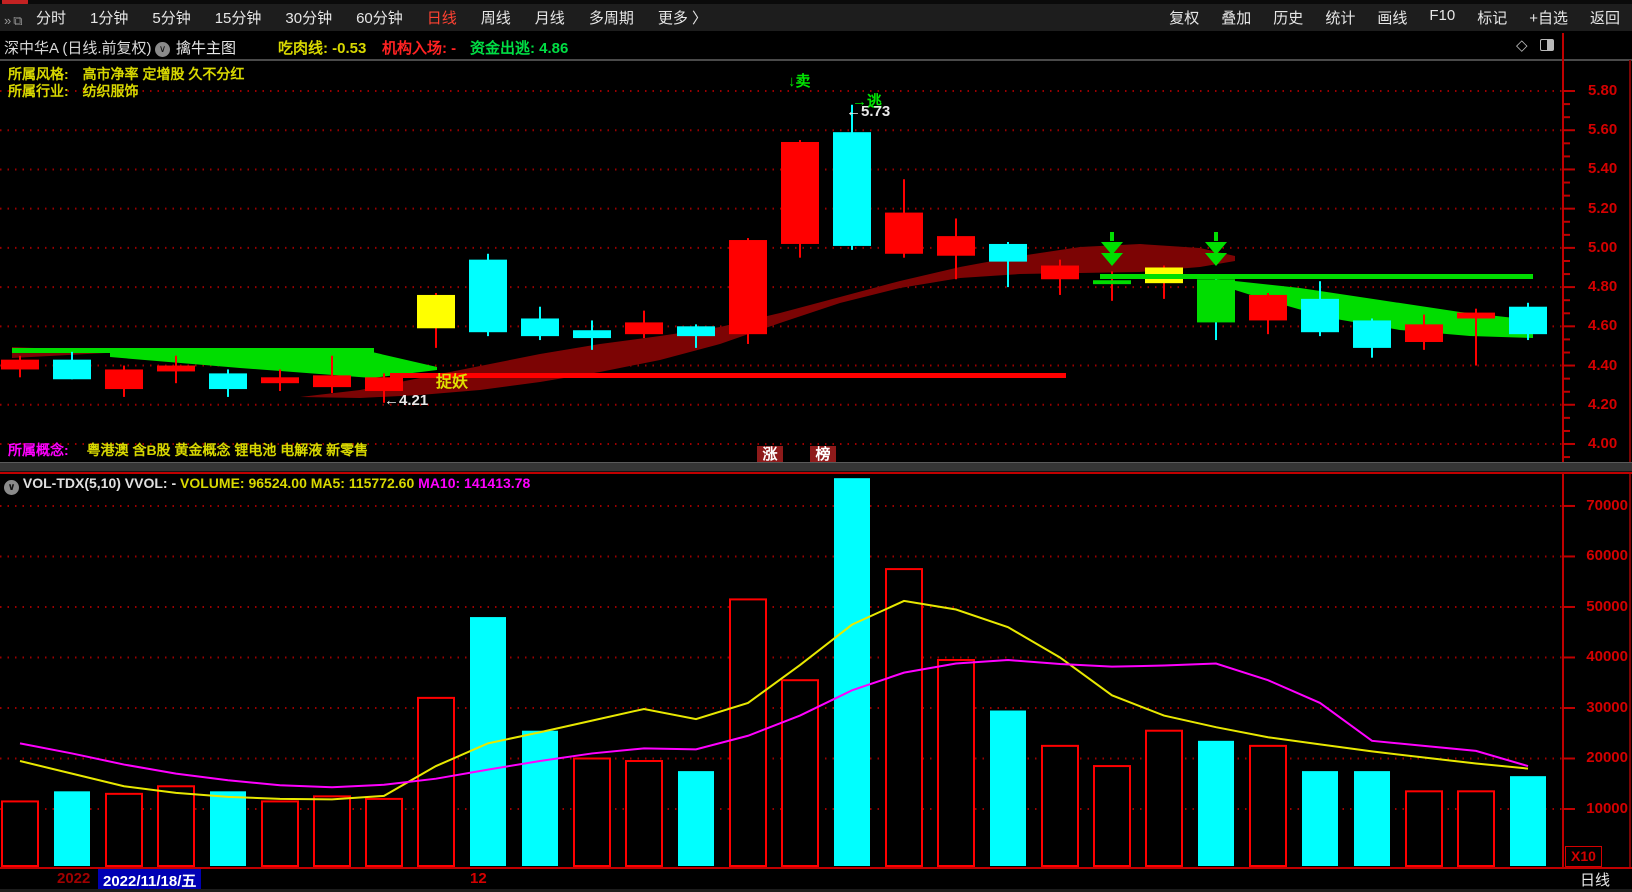 Image resolution: width=1632 pixels, height=892 pixels. Describe the element at coordinates (868, 111) in the screenshot. I see `high-price-annotation: ←5.73` at that location.